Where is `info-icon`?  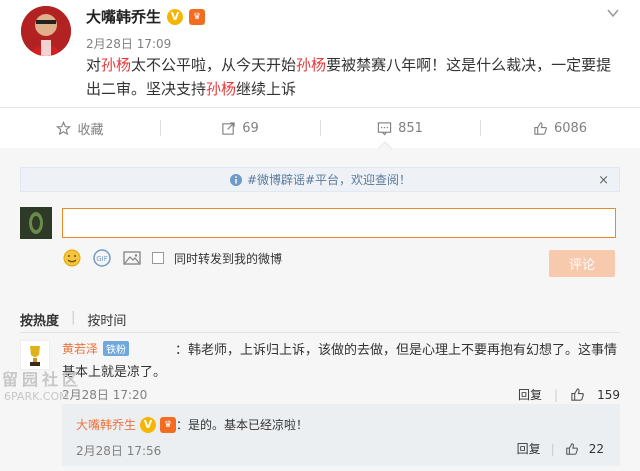 info-icon is located at coordinates (235, 179).